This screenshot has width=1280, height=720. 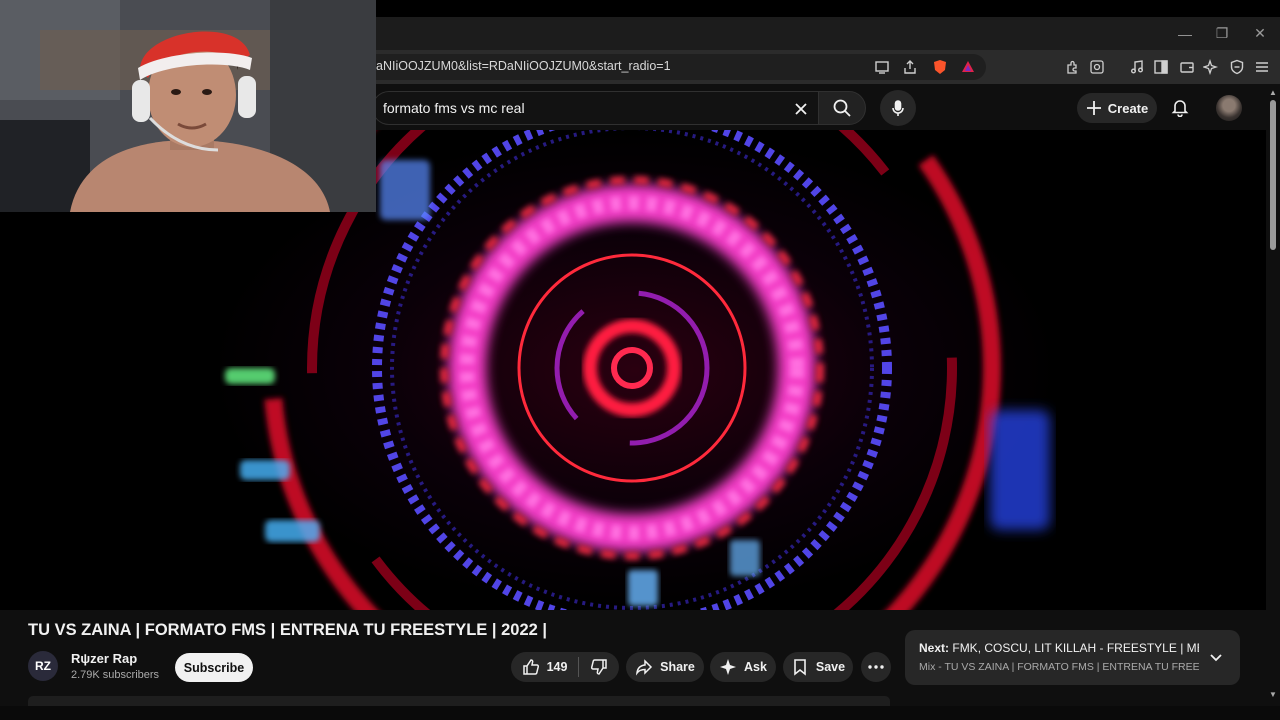 What do you see at coordinates (214, 667) in the screenshot?
I see `subscribe-button: Subscribe` at bounding box center [214, 667].